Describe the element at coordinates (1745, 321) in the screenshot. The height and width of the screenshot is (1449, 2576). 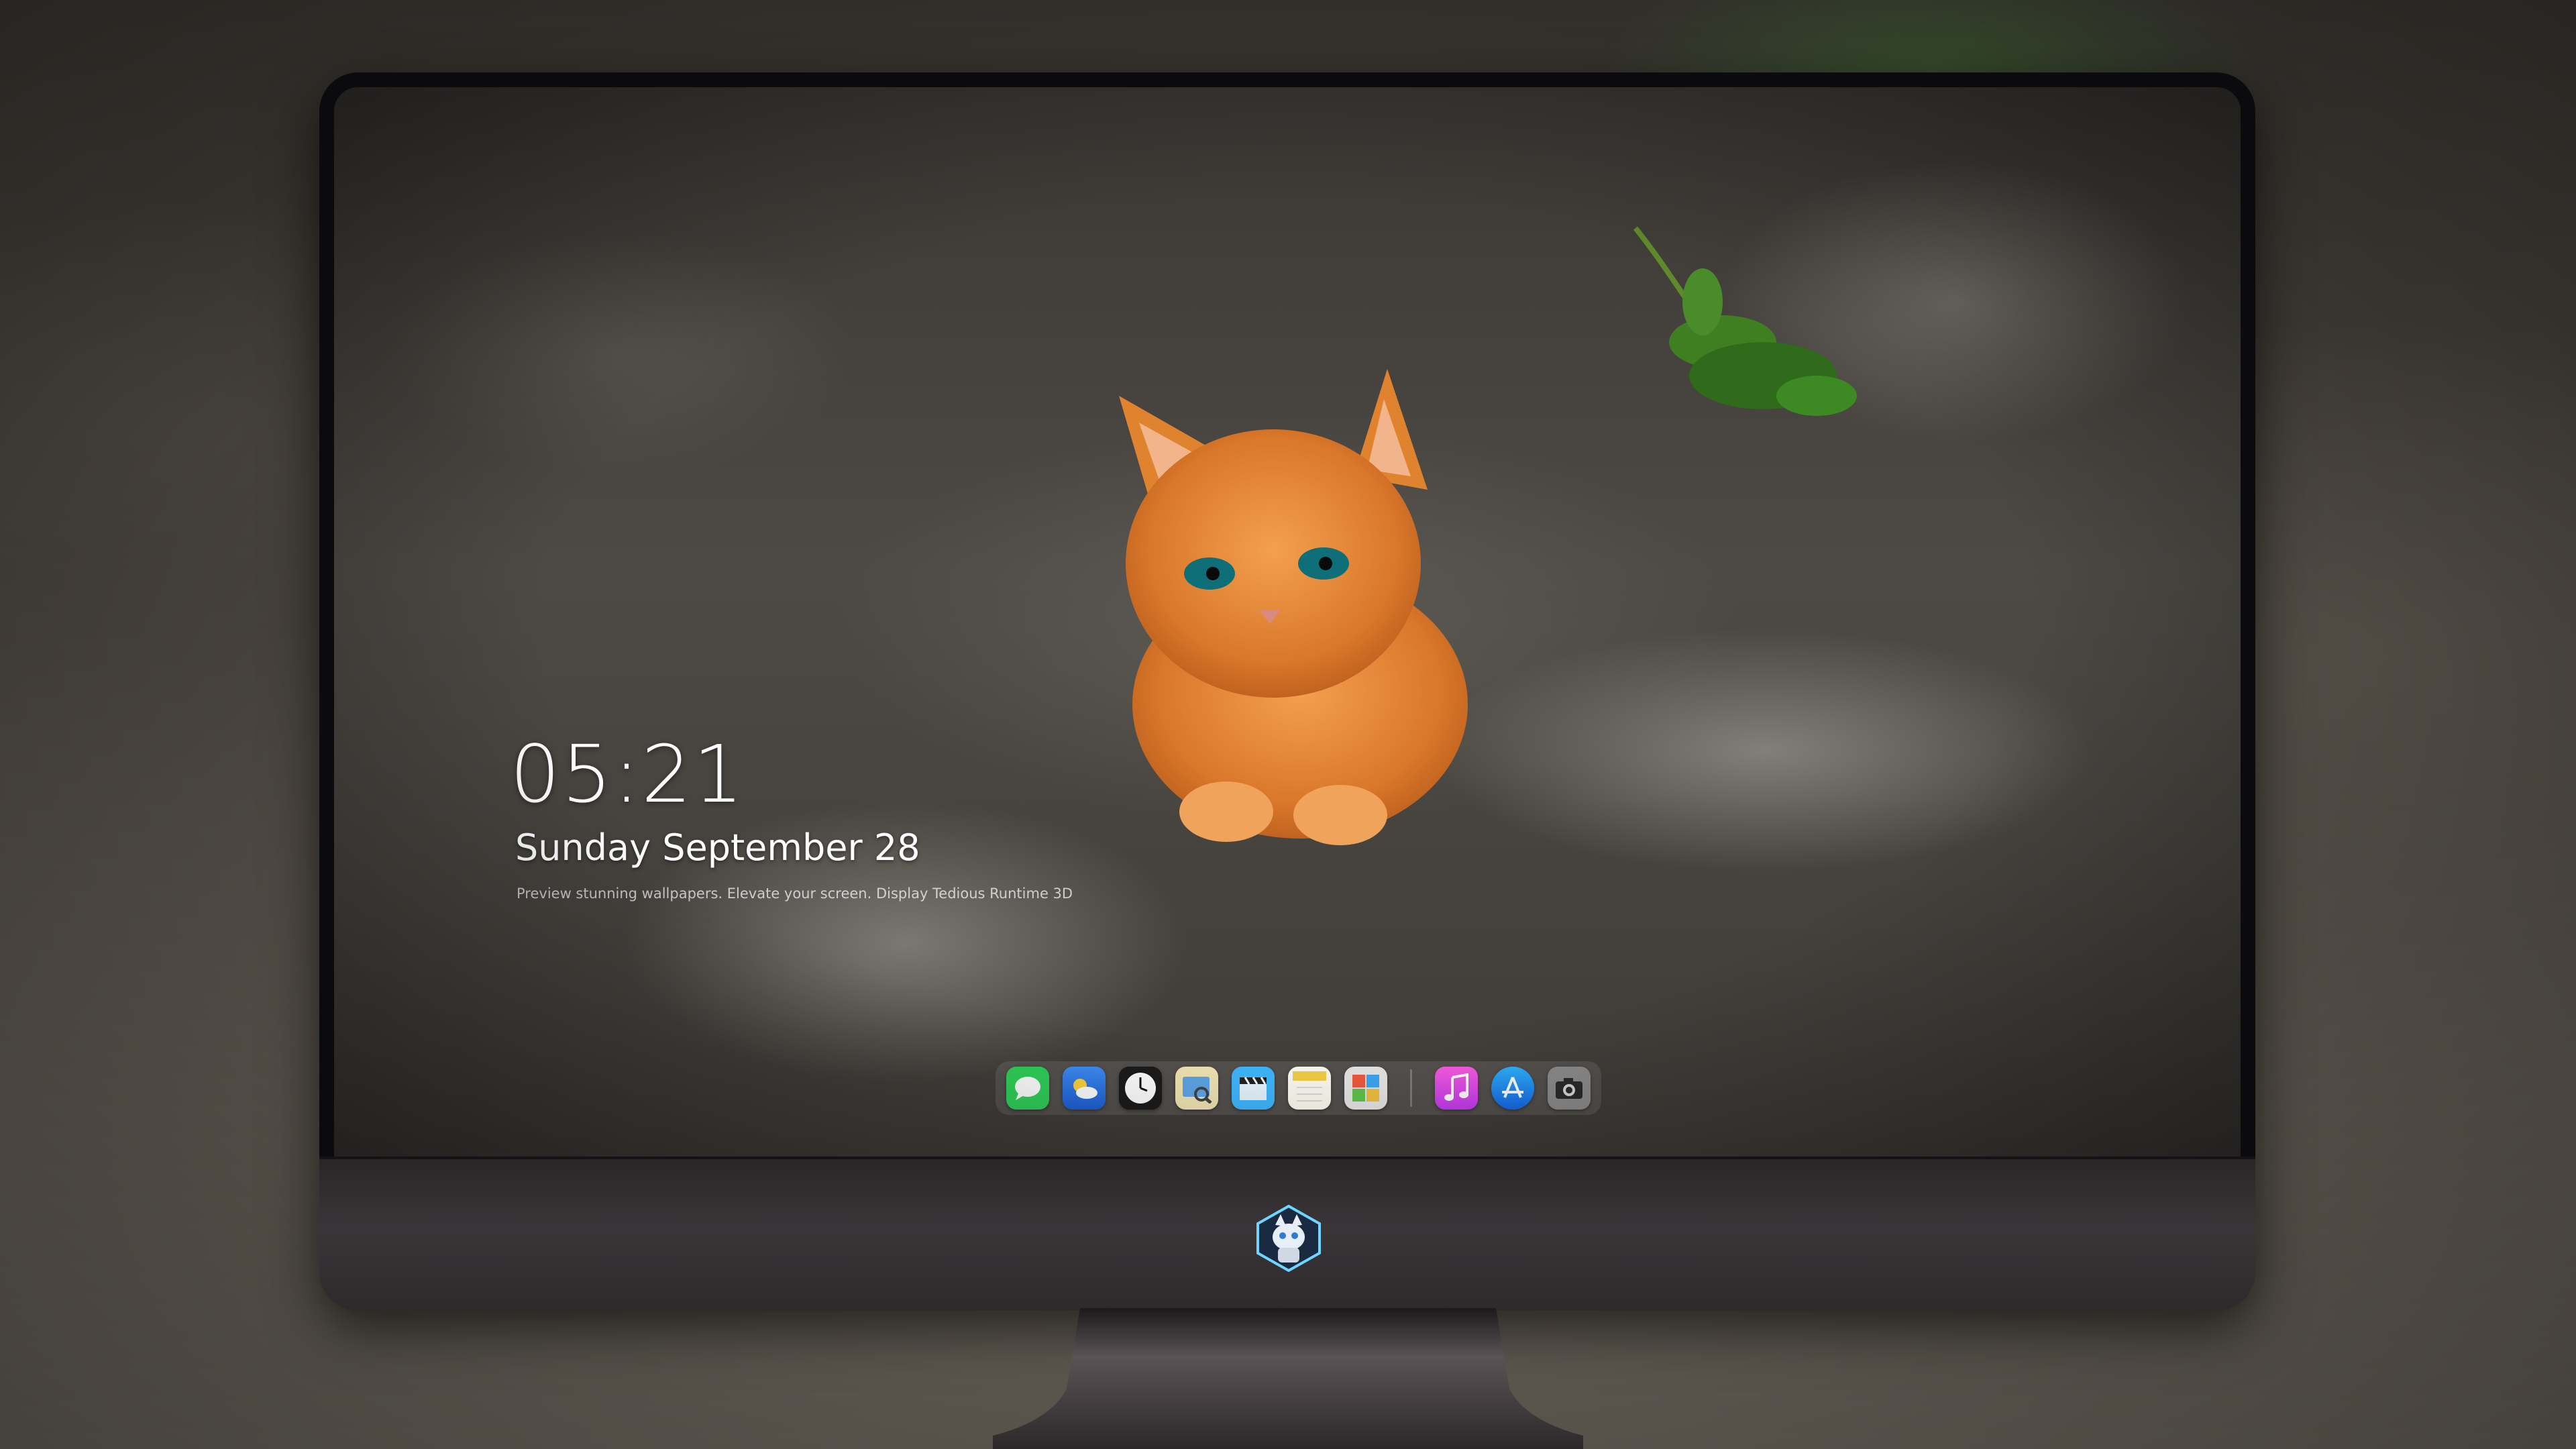
I see `plant-wallpaper-detail` at that location.